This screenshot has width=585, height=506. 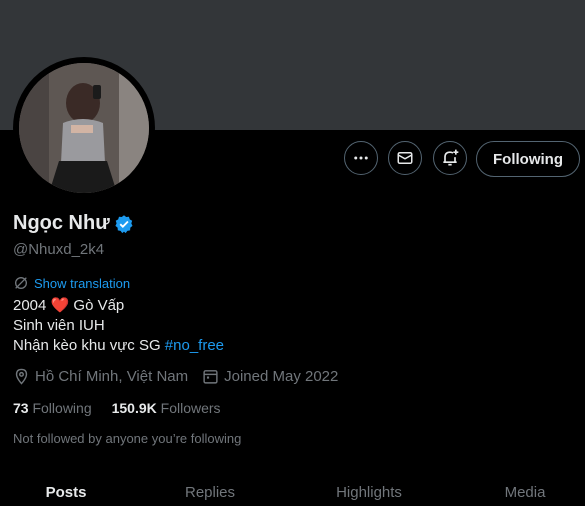 I want to click on follow-stats: 73 Following 150.9K Followers, so click(x=127, y=408).